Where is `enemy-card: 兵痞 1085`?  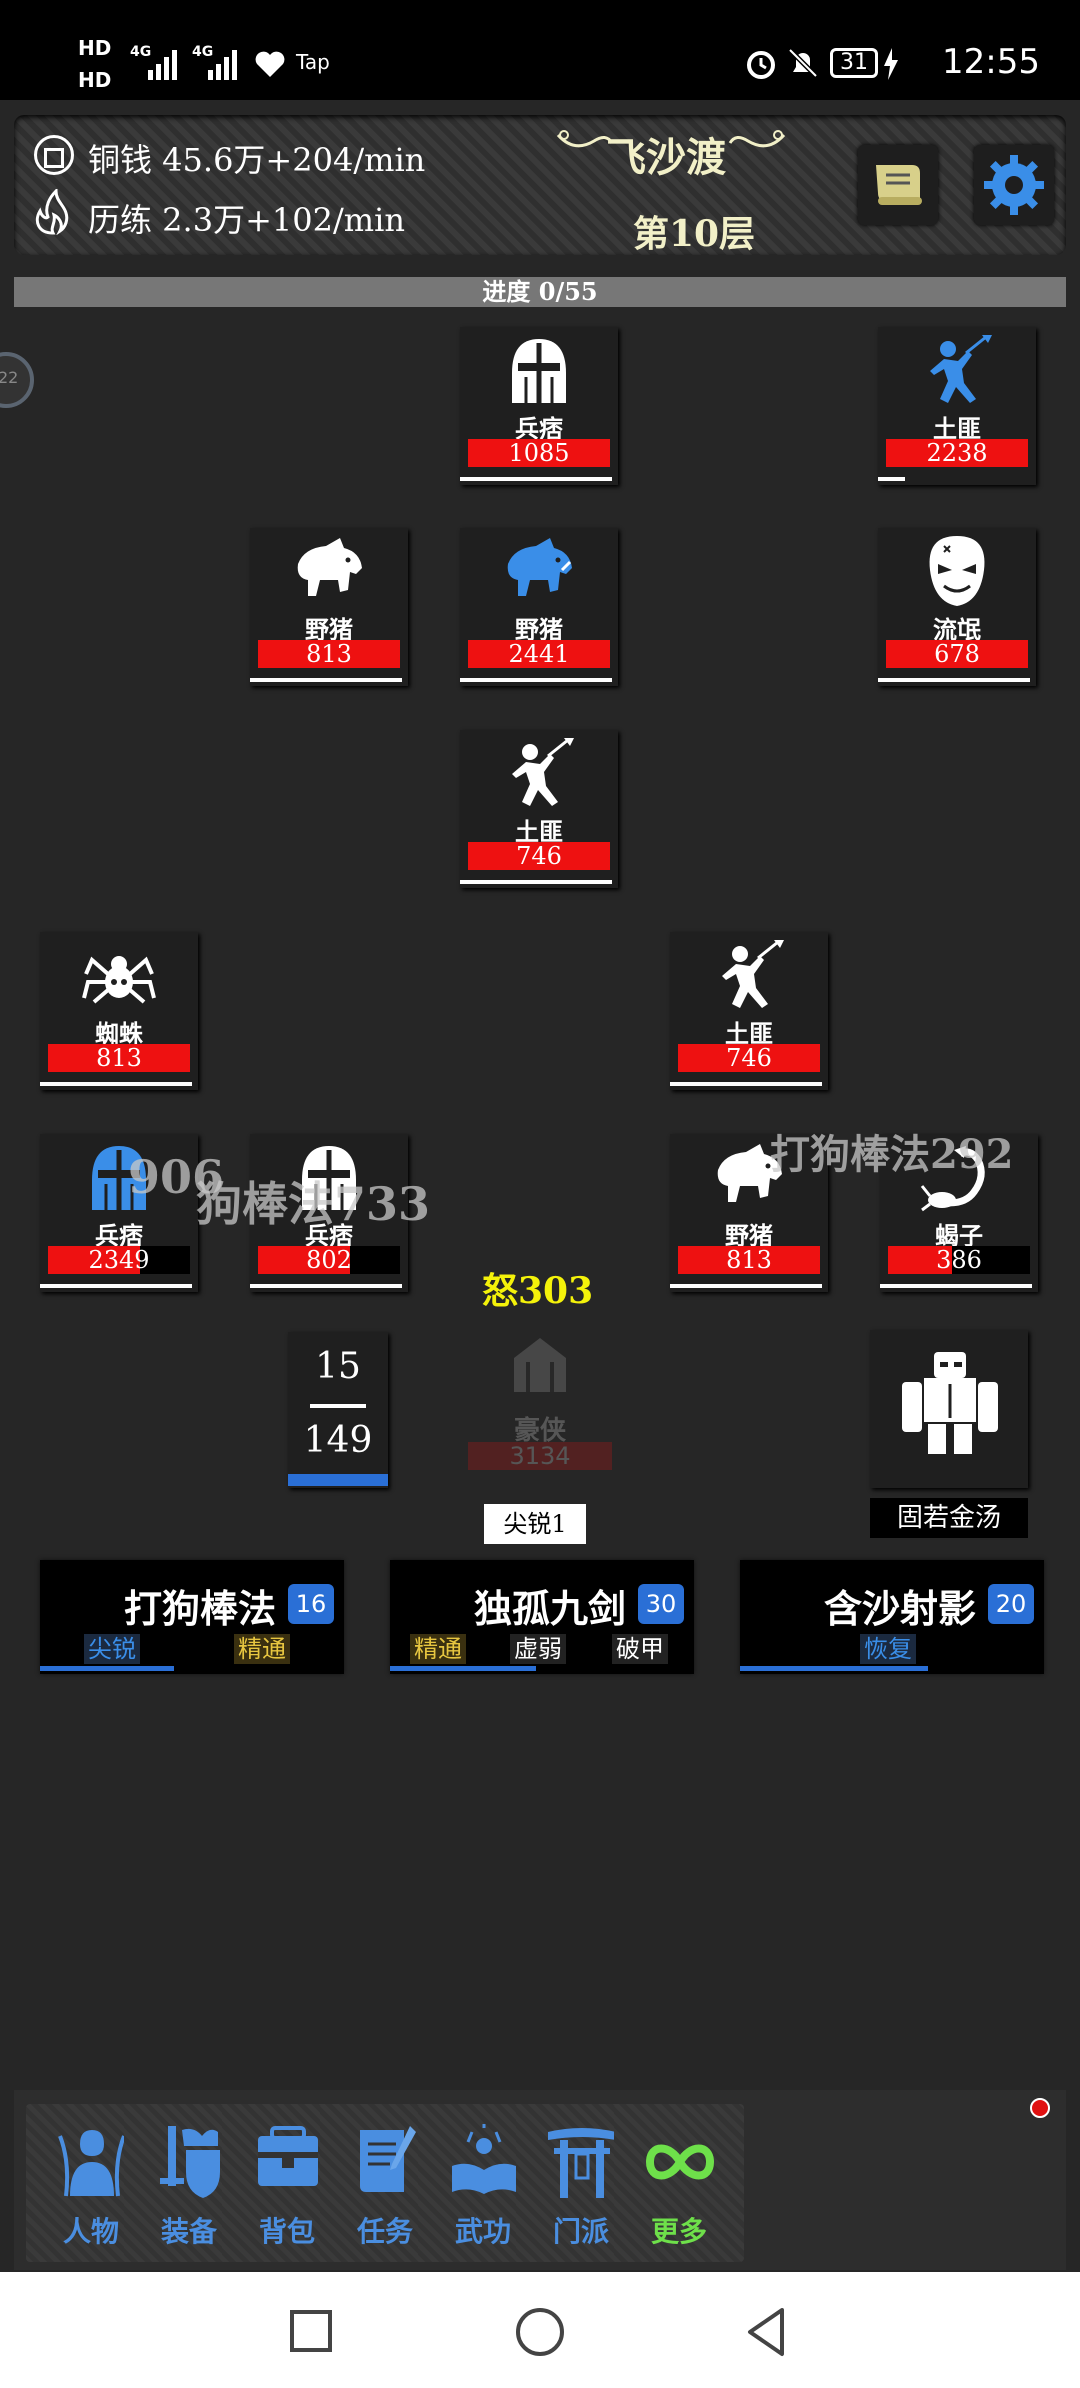
enemy-card: 兵痞 1085 is located at coordinates (539, 406).